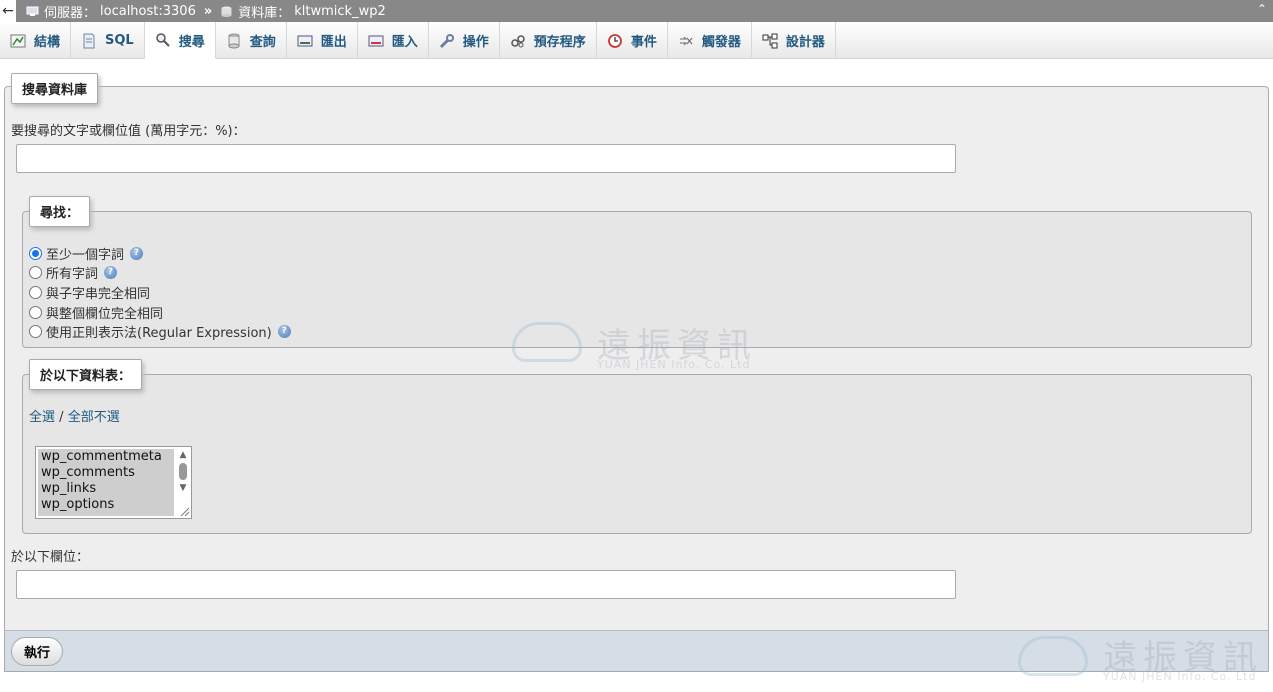 The height and width of the screenshot is (692, 1273). What do you see at coordinates (108, 40) in the screenshot?
I see `tab-sql: SQL` at bounding box center [108, 40].